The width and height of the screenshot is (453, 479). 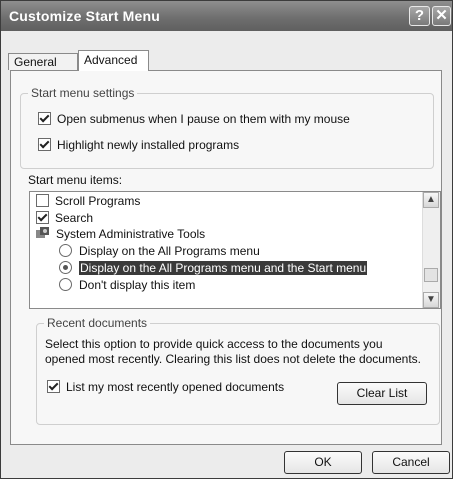 What do you see at coordinates (97, 323) in the screenshot?
I see `recent-documents-label: Recent documents` at bounding box center [97, 323].